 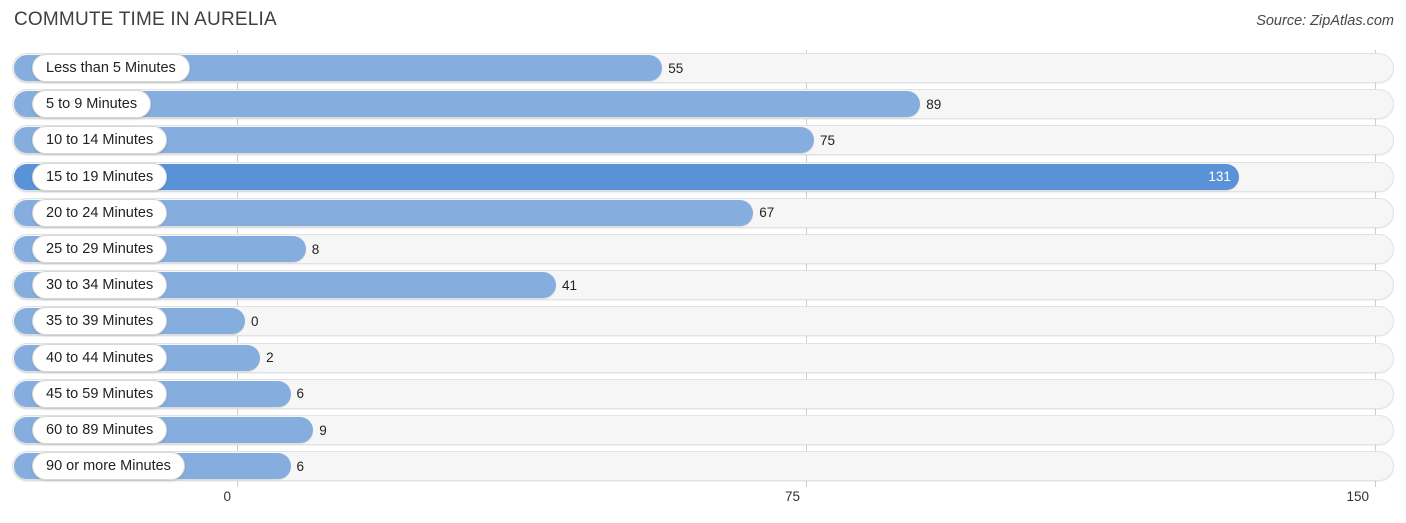 I want to click on x-tick-label: 150, so click(x=1357, y=496).